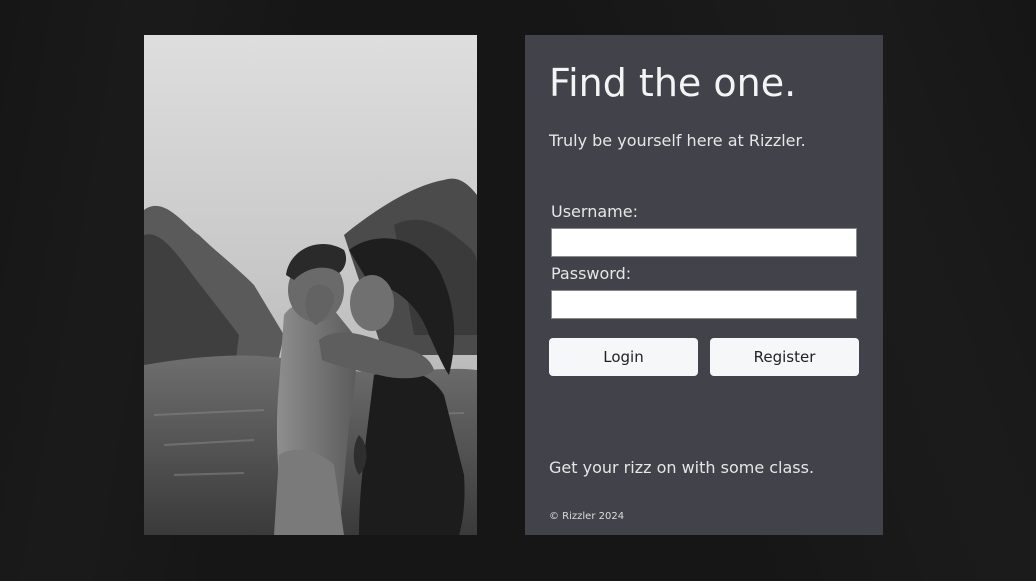 The height and width of the screenshot is (581, 1036). Describe the element at coordinates (591, 273) in the screenshot. I see `password-label: Password:` at that location.